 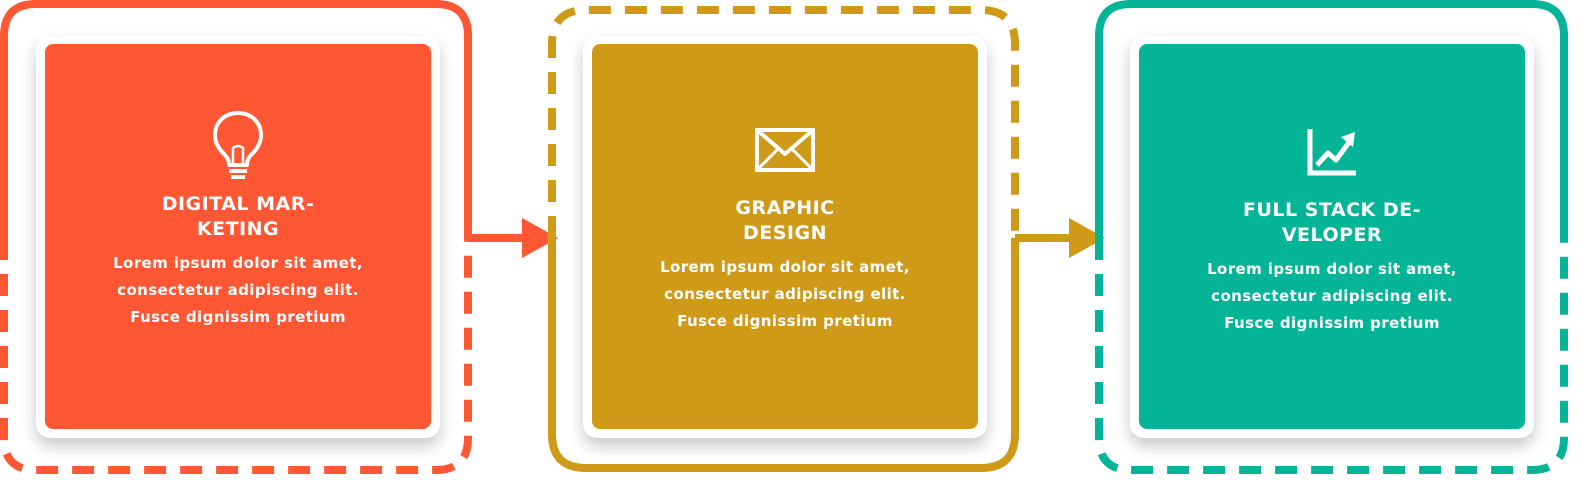 I want to click on growth-chart-icon, so click(x=1332, y=152).